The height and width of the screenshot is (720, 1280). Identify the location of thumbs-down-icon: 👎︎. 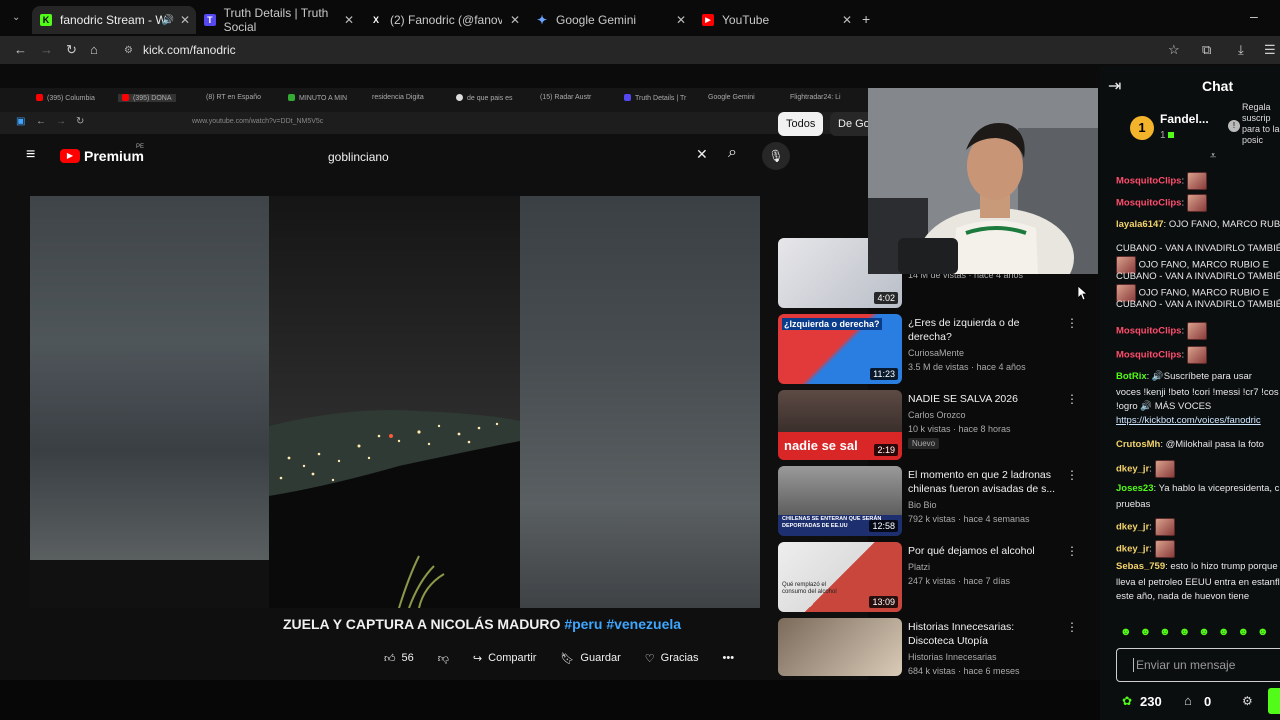
(443, 658).